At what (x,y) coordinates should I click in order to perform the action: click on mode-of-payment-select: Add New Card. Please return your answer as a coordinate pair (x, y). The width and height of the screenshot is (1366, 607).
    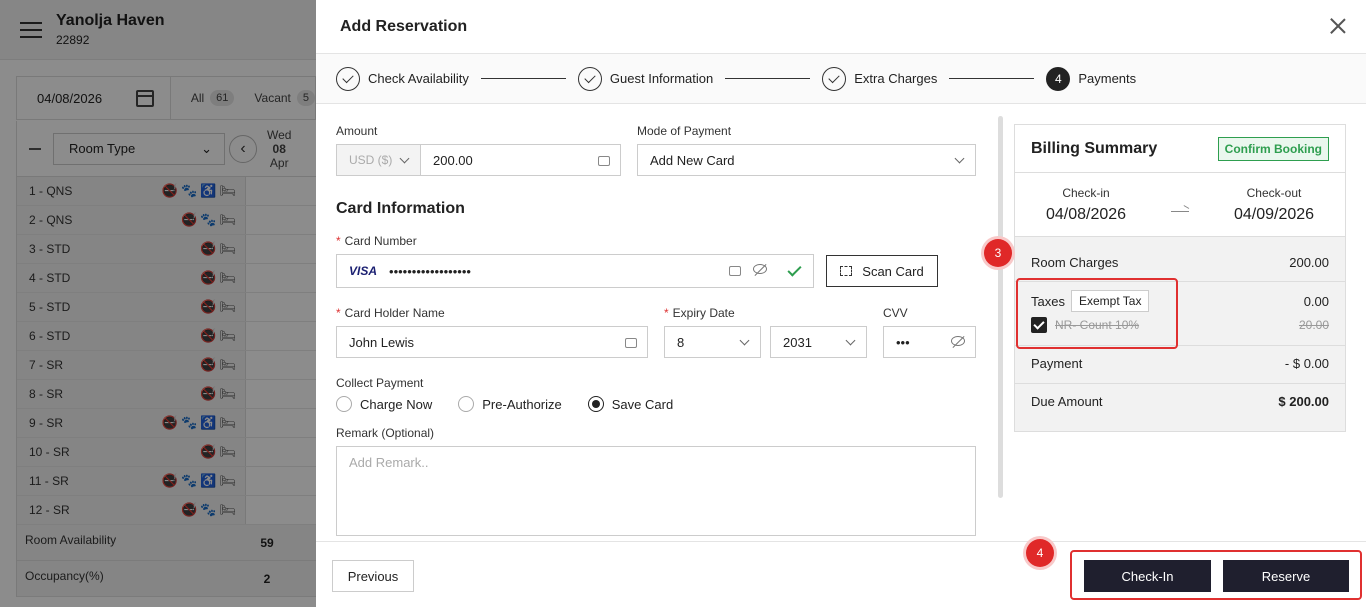
    Looking at the image, I should click on (806, 160).